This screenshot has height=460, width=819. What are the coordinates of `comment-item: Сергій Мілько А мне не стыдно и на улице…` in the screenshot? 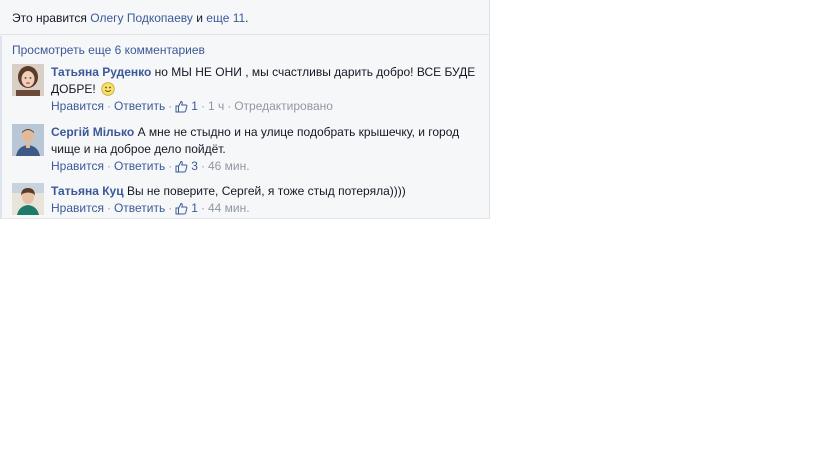 It's located at (247, 150).